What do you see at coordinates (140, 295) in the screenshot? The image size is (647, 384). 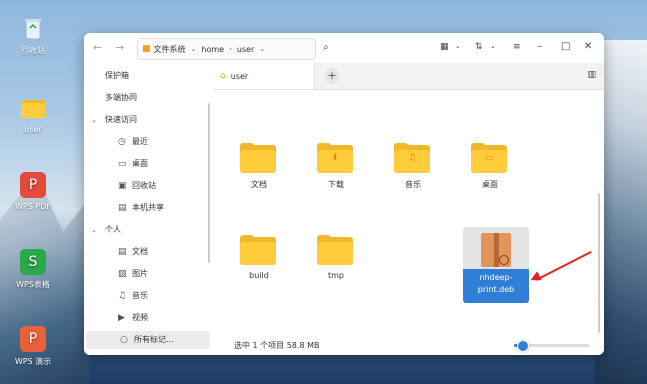 I see `sidebar-item-label: 音乐` at bounding box center [140, 295].